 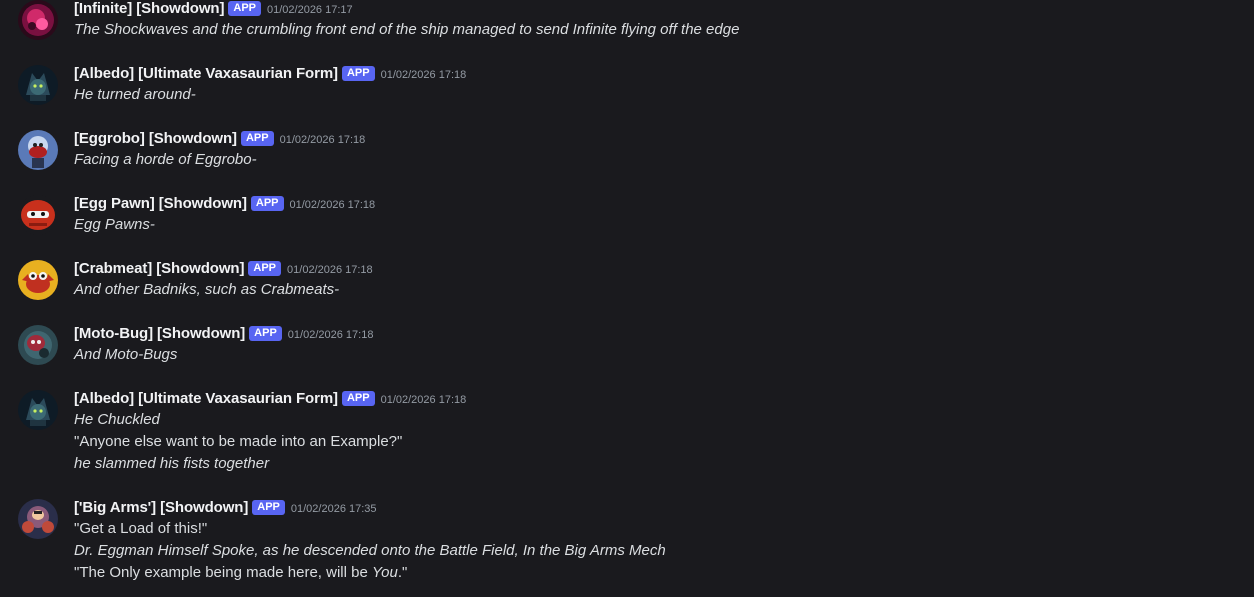 What do you see at coordinates (117, 419) in the screenshot?
I see `message-line: He Chuckled` at bounding box center [117, 419].